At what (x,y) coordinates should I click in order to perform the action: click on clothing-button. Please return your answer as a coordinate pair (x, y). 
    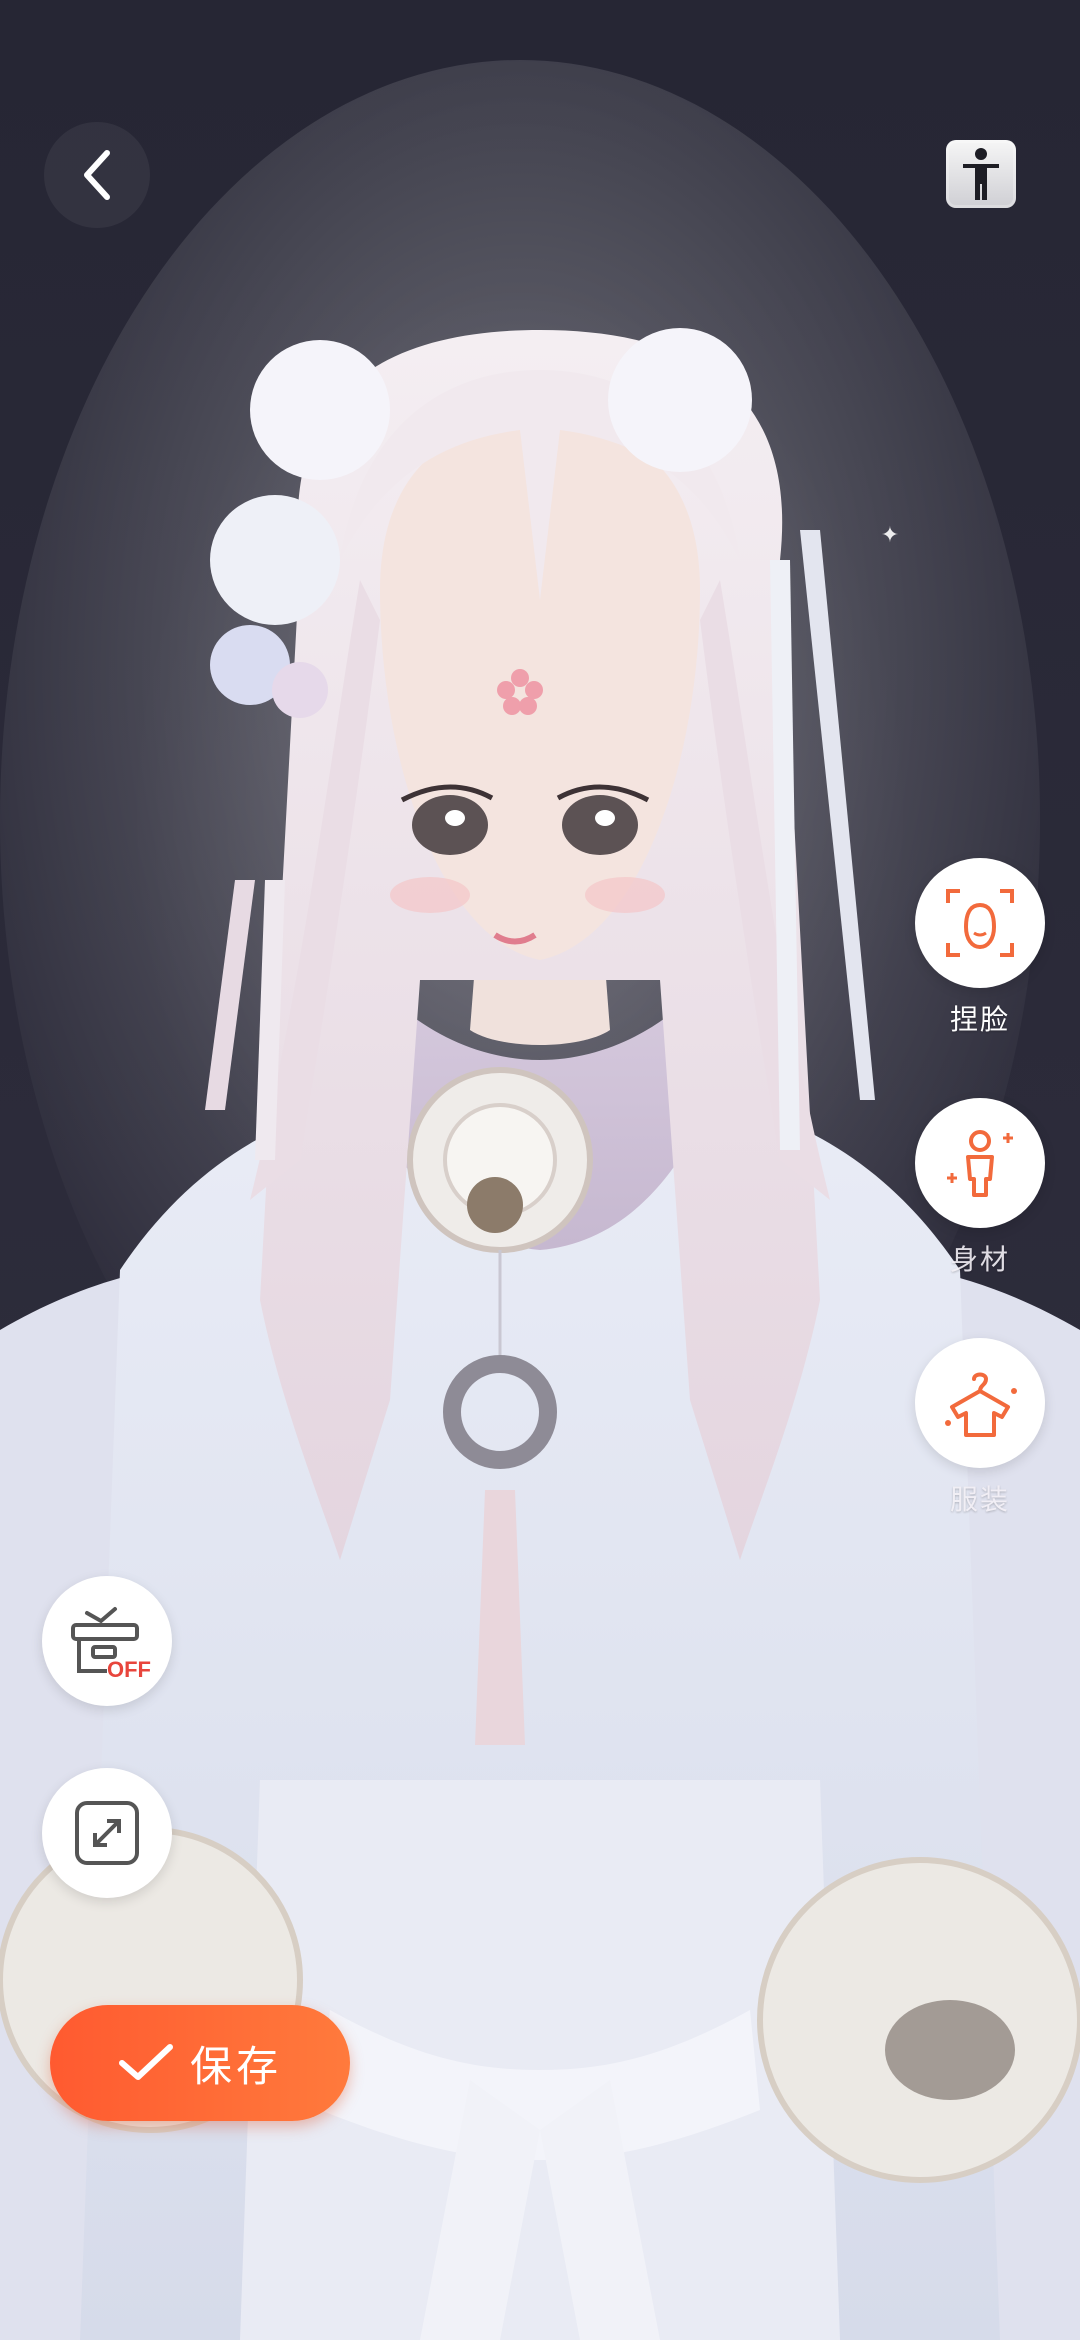
    Looking at the image, I should click on (980, 1403).